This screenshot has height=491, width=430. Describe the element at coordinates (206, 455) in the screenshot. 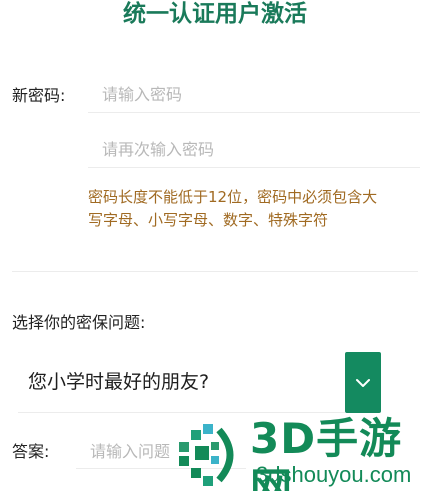

I see `watermark-logo-icon` at that location.